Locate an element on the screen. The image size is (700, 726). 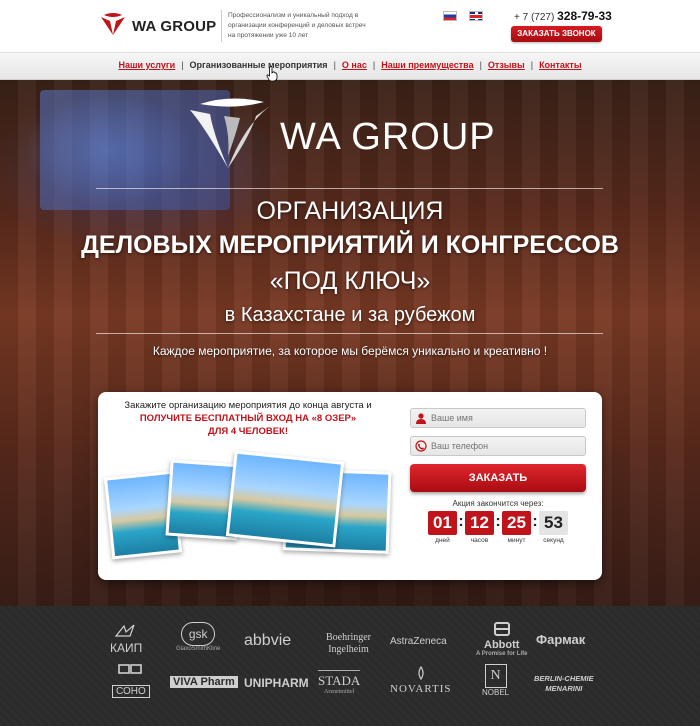
timer-seconds: 53 секунд is located at coordinates (553, 527).